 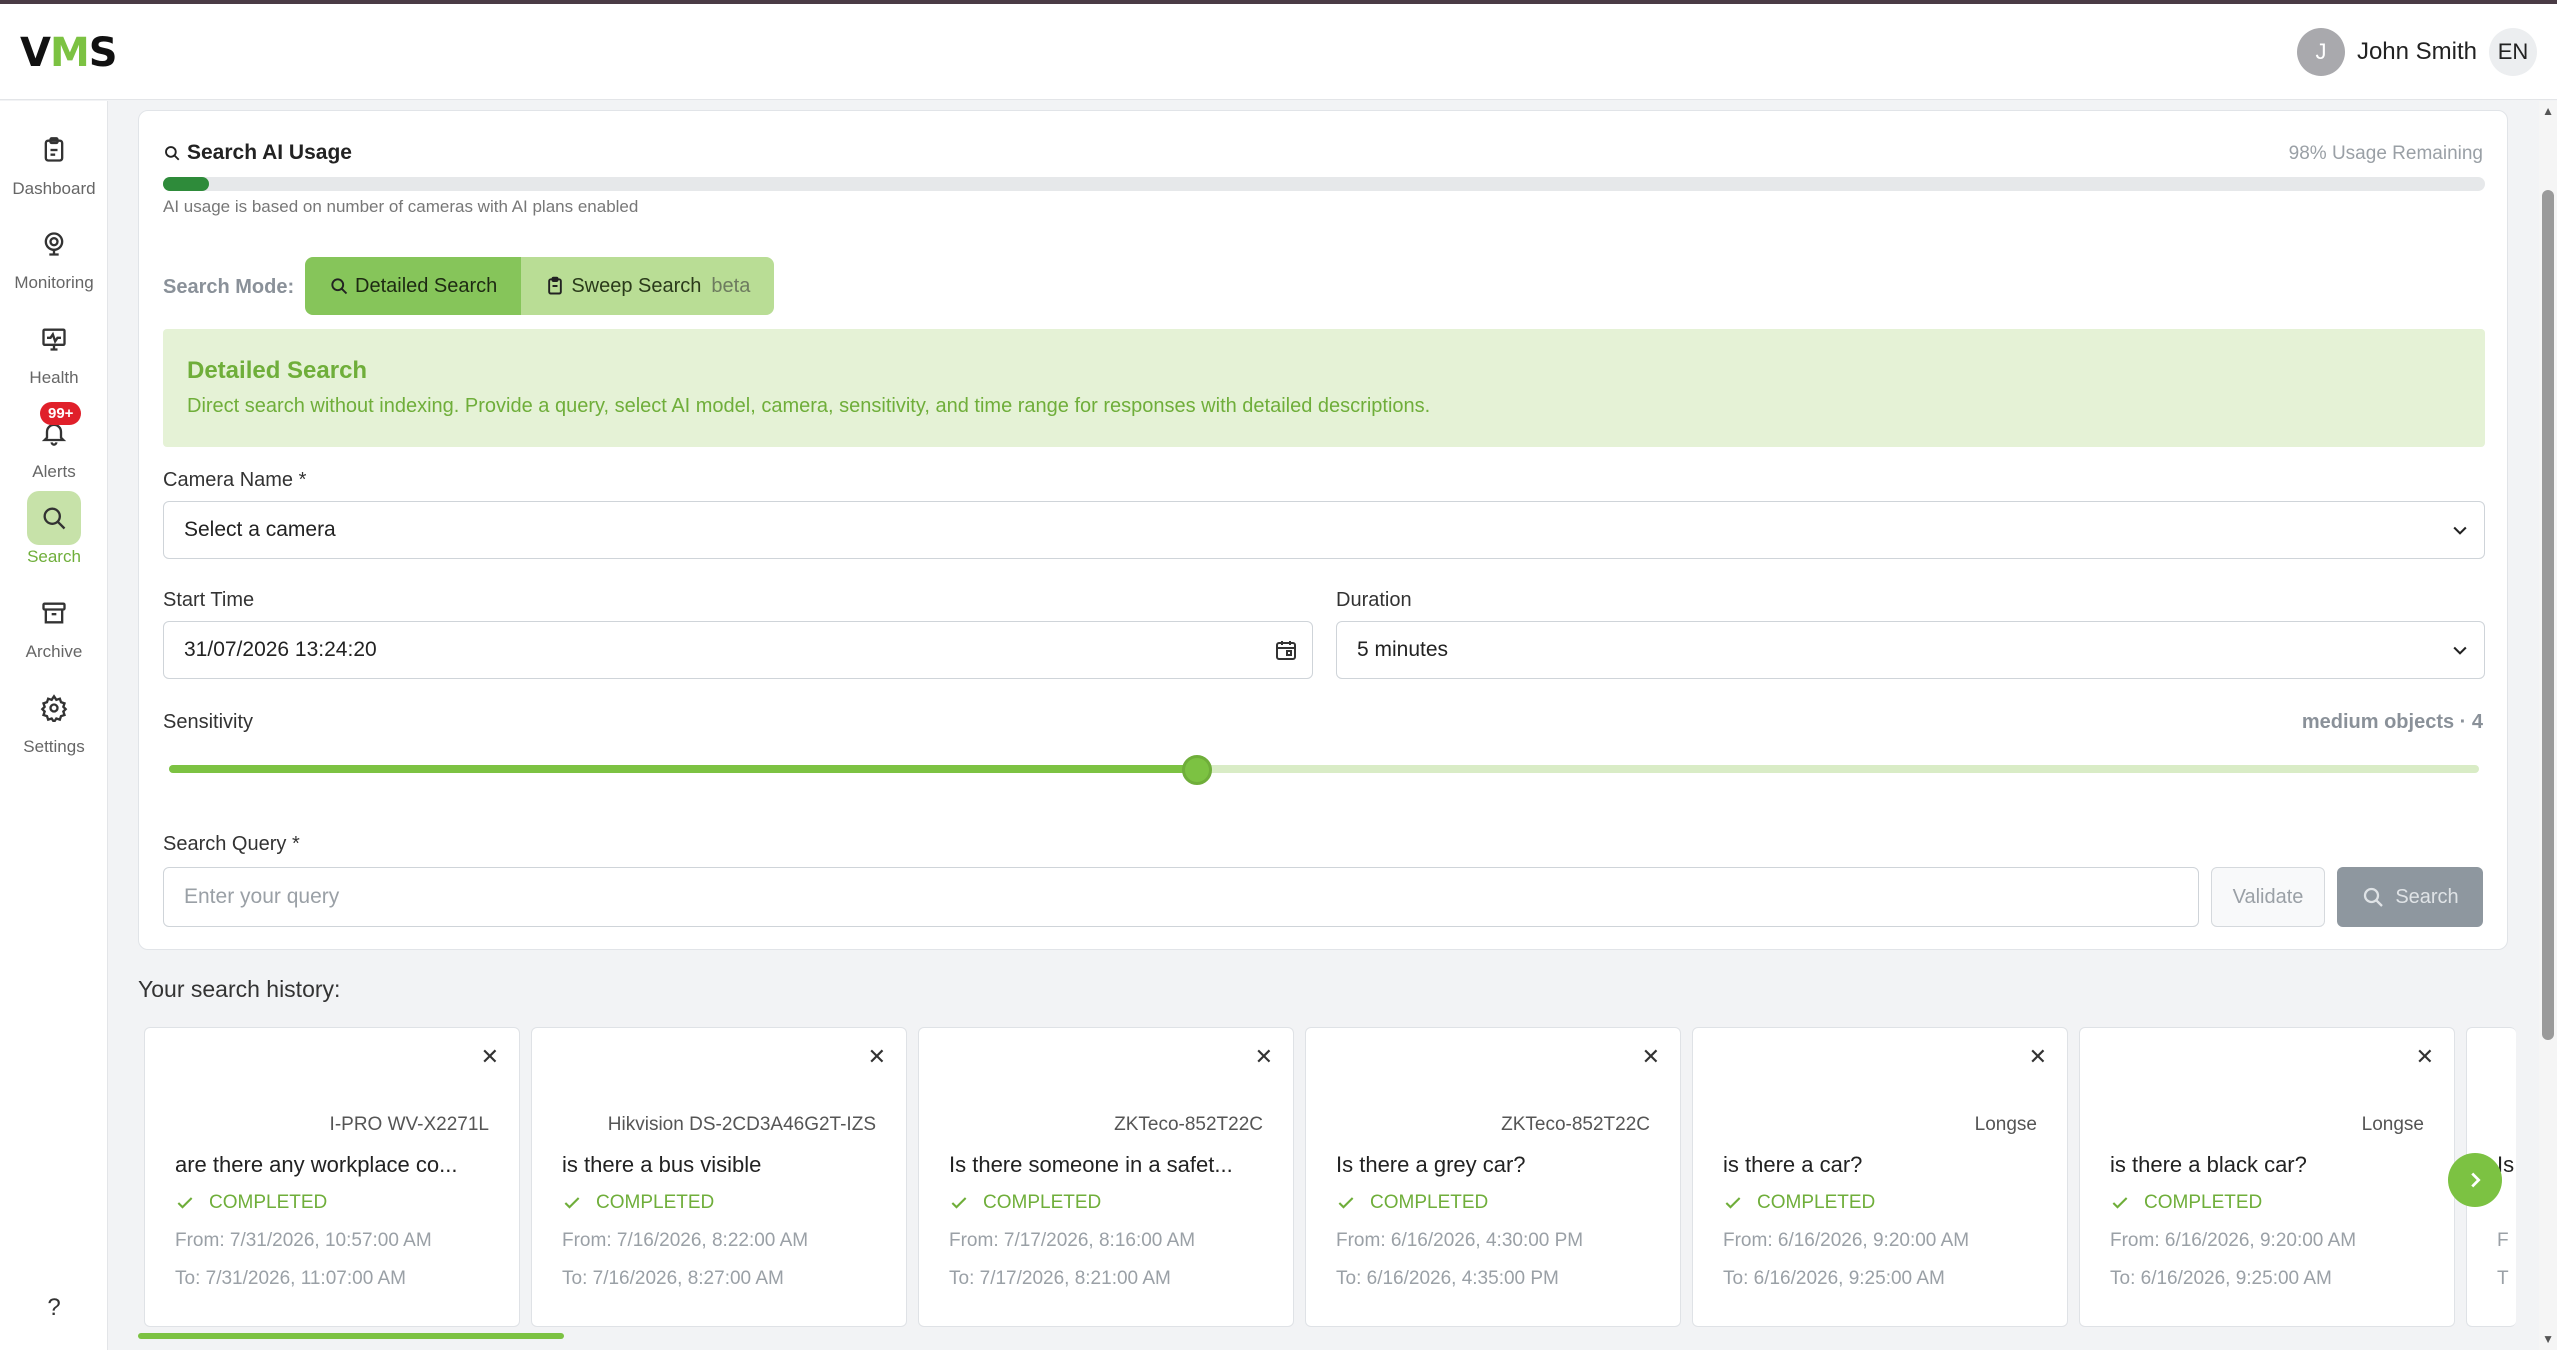 I want to click on sensitivity-slider-handle, so click(x=1196, y=770).